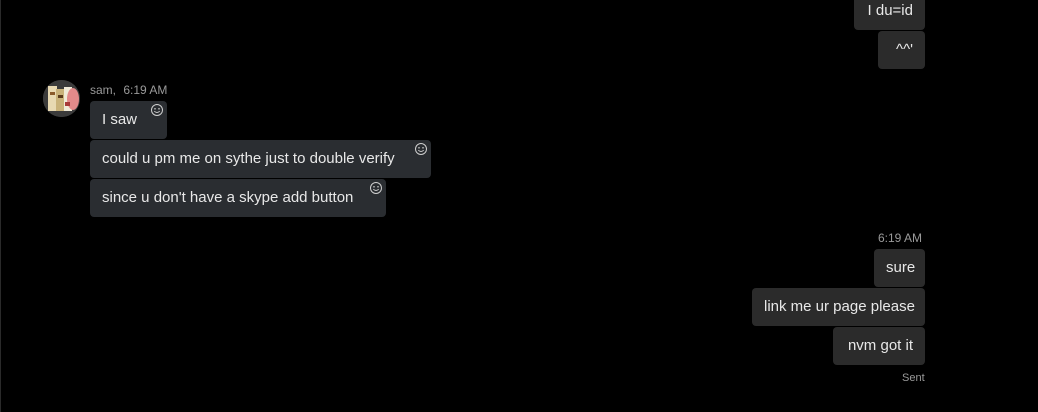 This screenshot has height=412, width=1038. I want to click on message-text: link me ur page please, so click(839, 306).